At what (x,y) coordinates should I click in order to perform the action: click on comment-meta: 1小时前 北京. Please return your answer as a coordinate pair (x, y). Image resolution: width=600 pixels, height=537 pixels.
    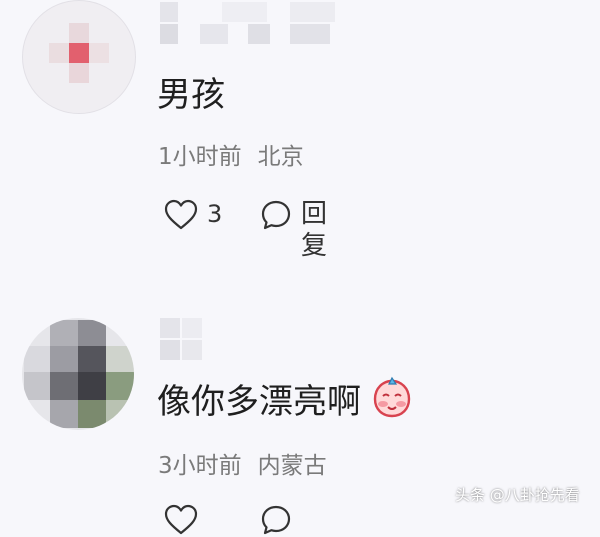
    Looking at the image, I should click on (231, 157).